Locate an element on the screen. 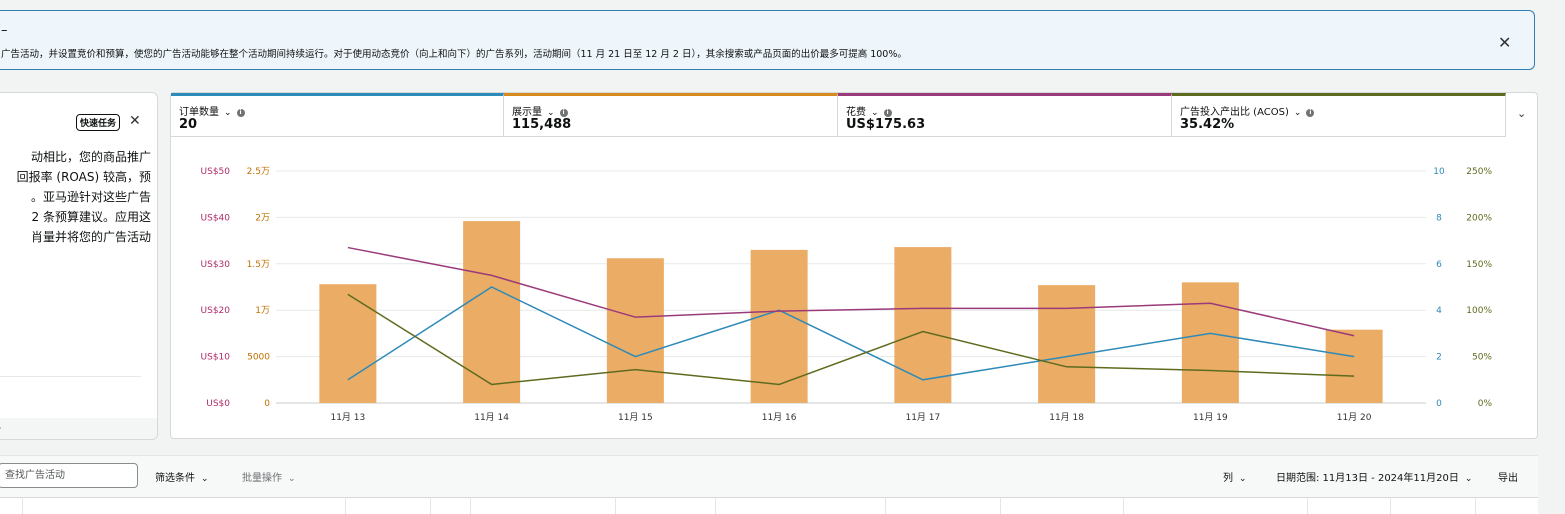  date-range-button: 日期范围: 11月13日 - 2024年11月20日 ⌄ is located at coordinates (1374, 476).